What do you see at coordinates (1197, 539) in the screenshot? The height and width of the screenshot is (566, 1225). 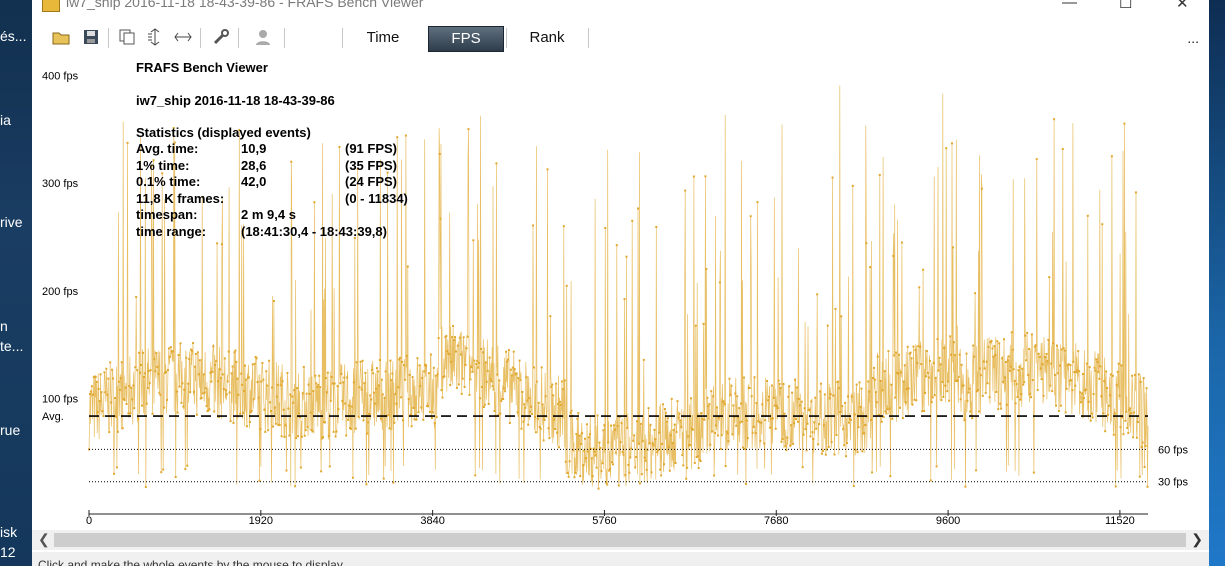 I see `scroll-right-icon: ❯` at bounding box center [1197, 539].